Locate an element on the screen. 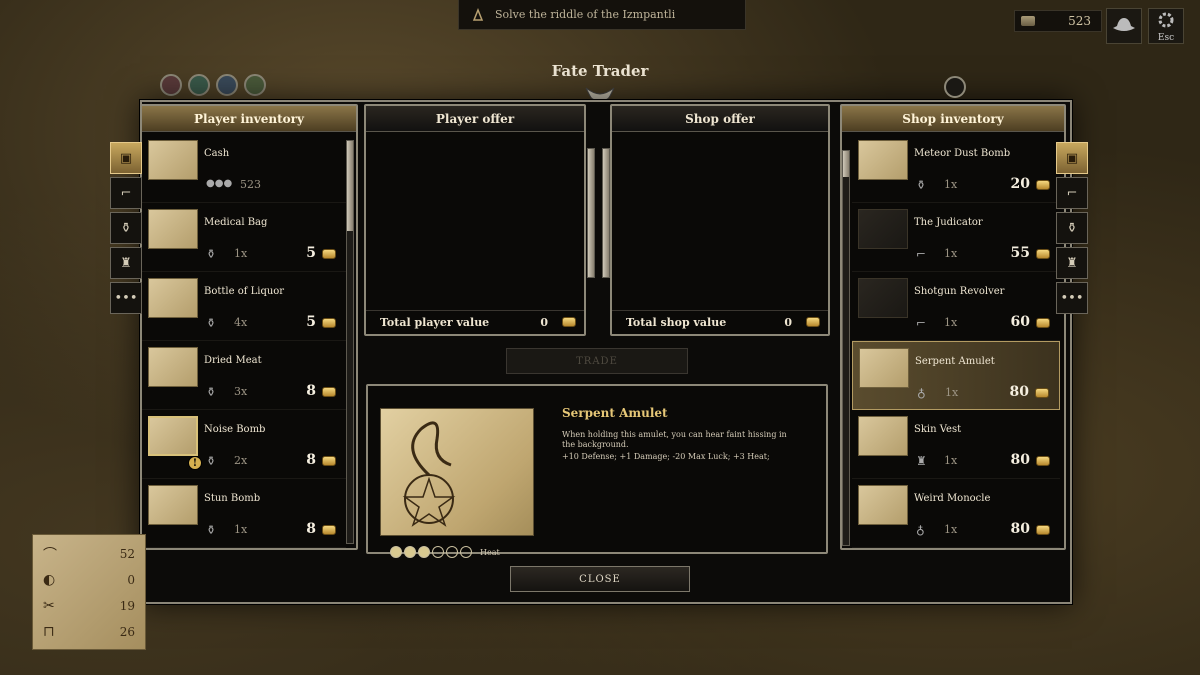 The image size is (1200, 675). tools-icon: ✂ is located at coordinates (49, 606).